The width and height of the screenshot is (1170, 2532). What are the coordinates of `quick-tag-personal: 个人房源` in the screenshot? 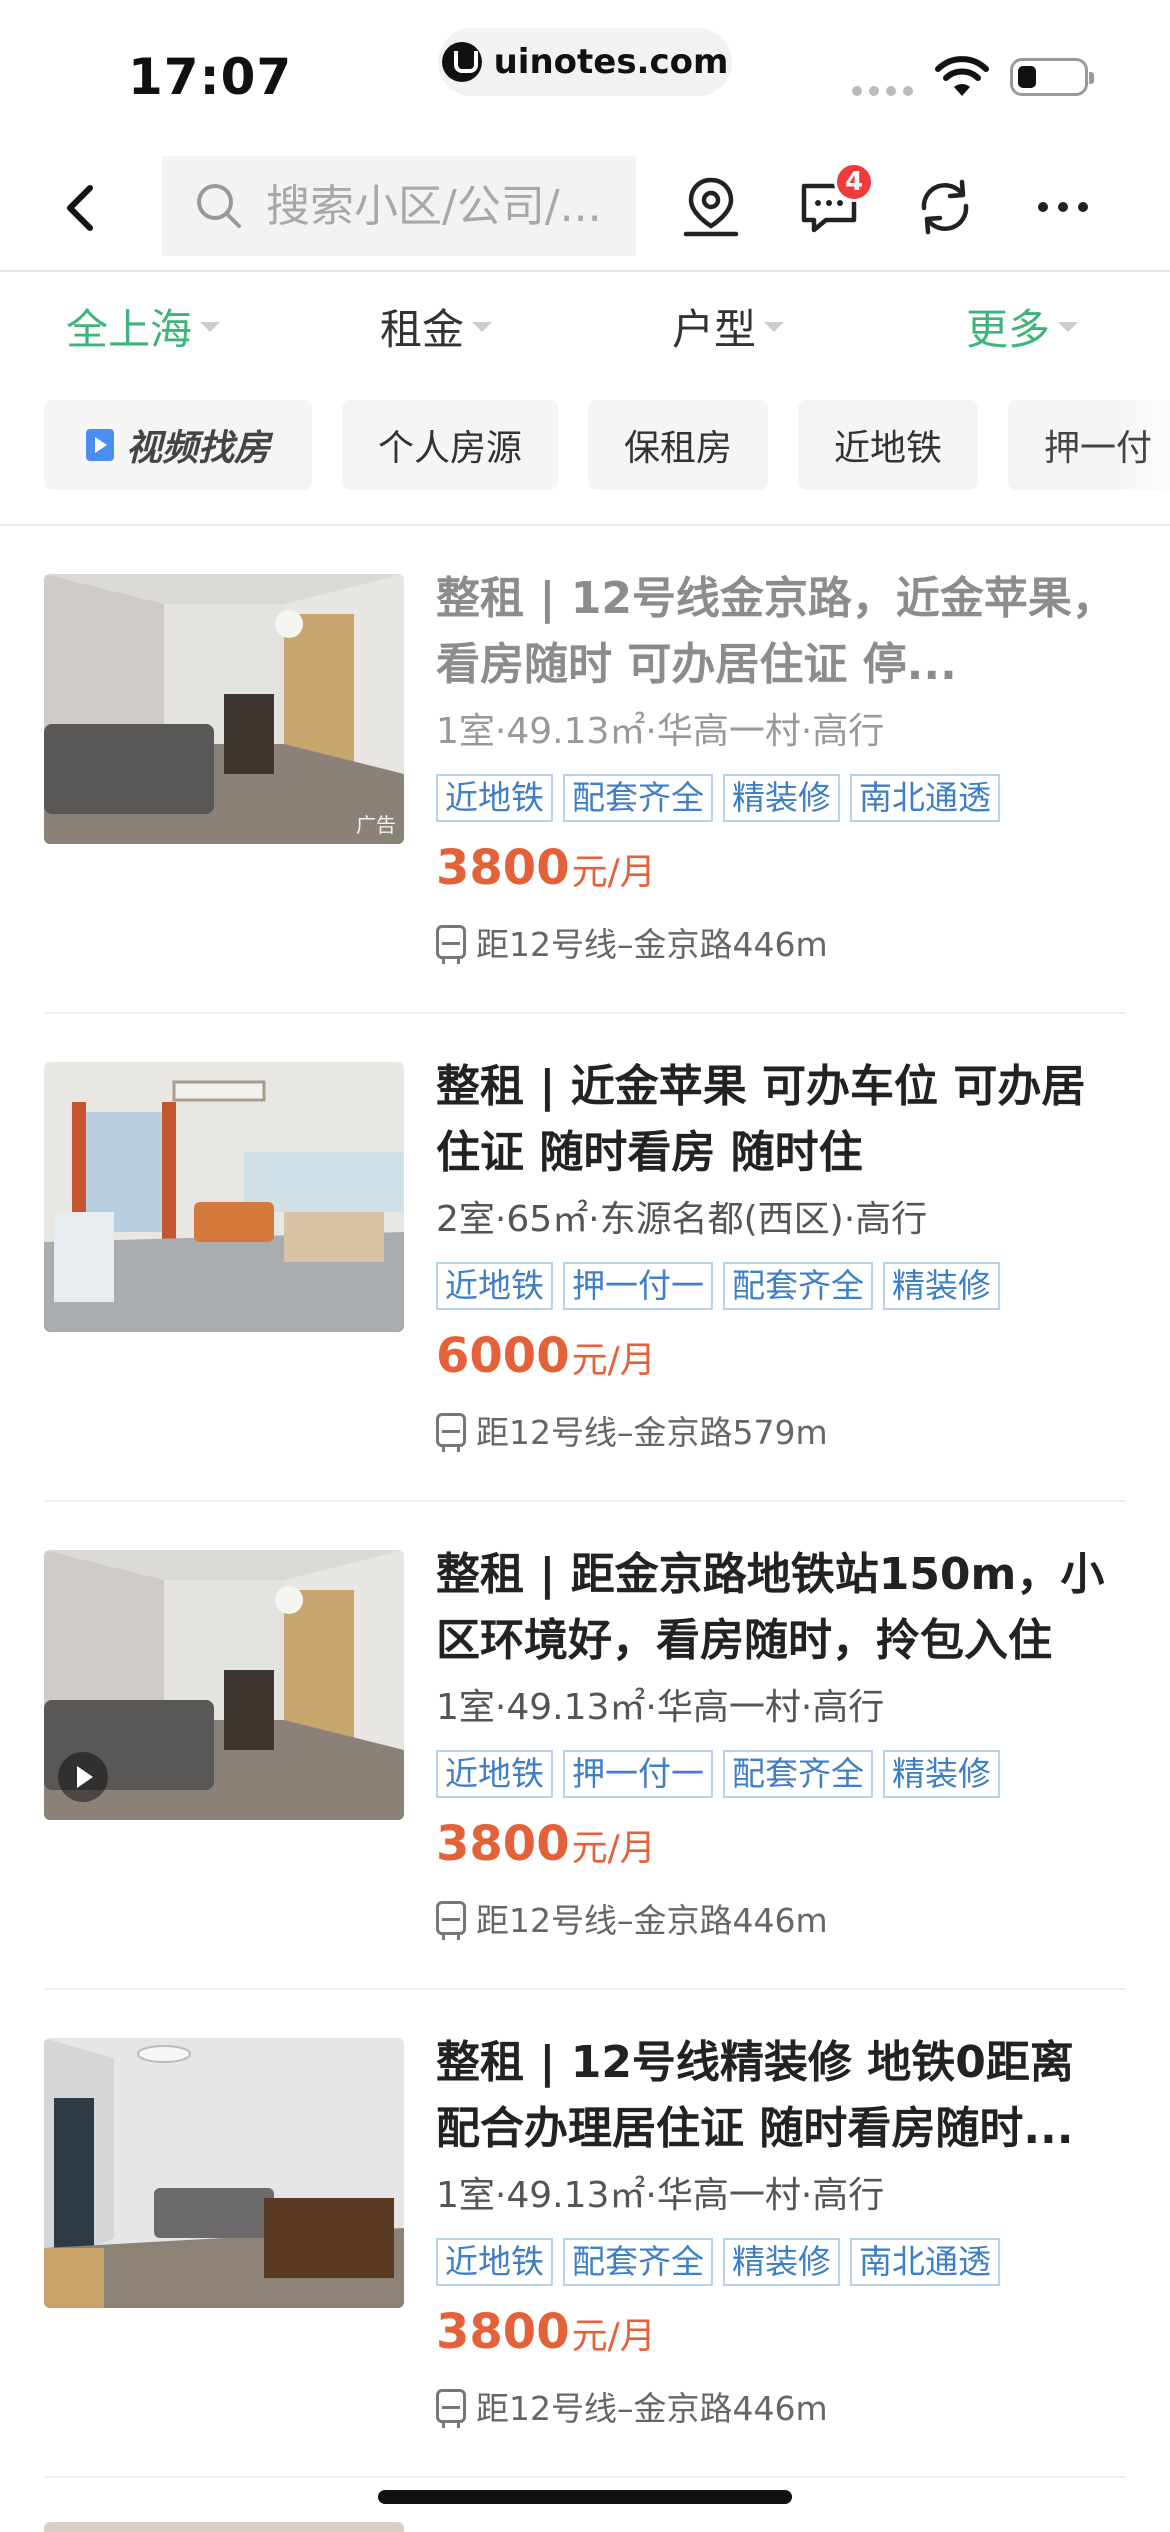 It's located at (450, 445).